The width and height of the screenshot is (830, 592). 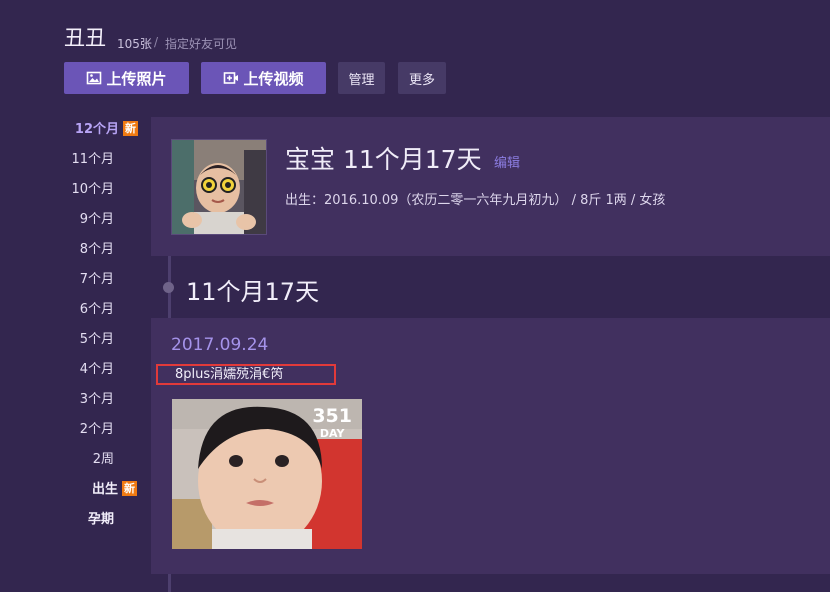 What do you see at coordinates (97, 277) in the screenshot?
I see `nav-item-7-months: 7个月` at bounding box center [97, 277].